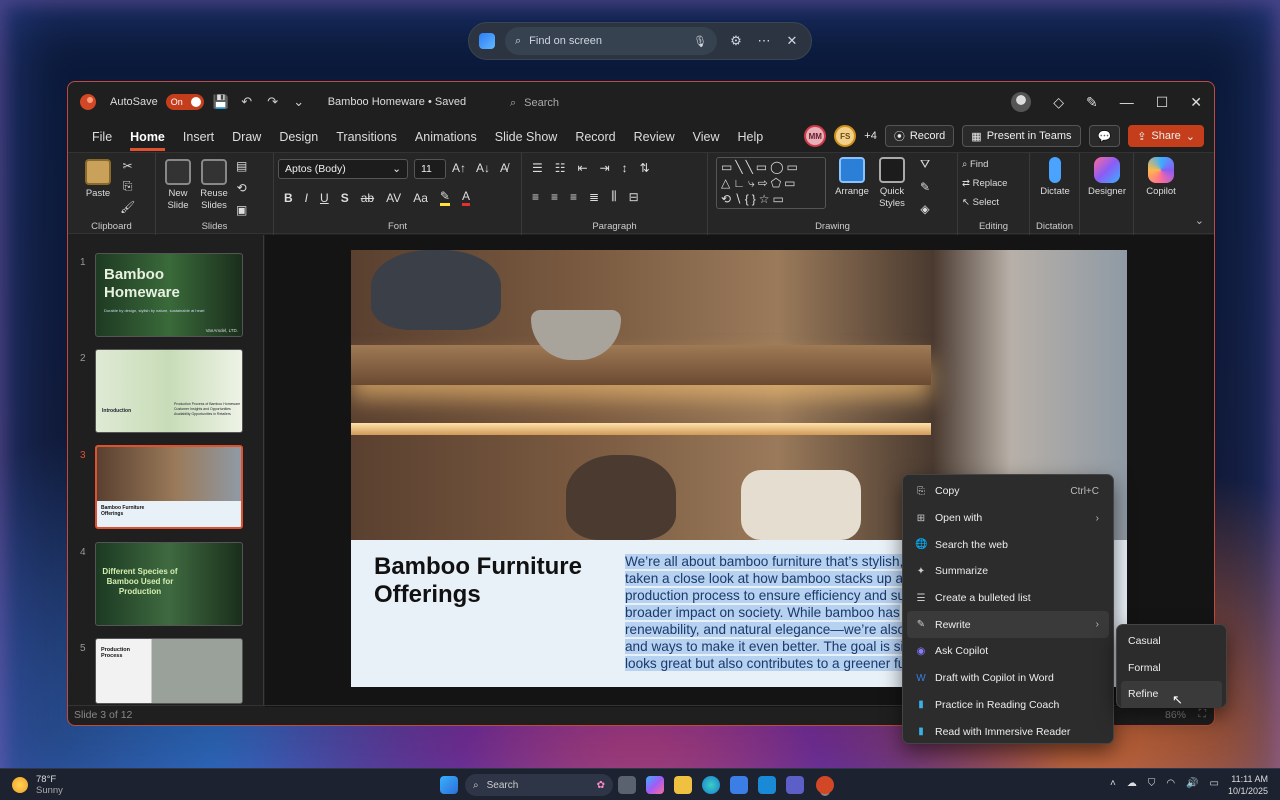  I want to click on reset-icon: ⟲, so click(242, 188).